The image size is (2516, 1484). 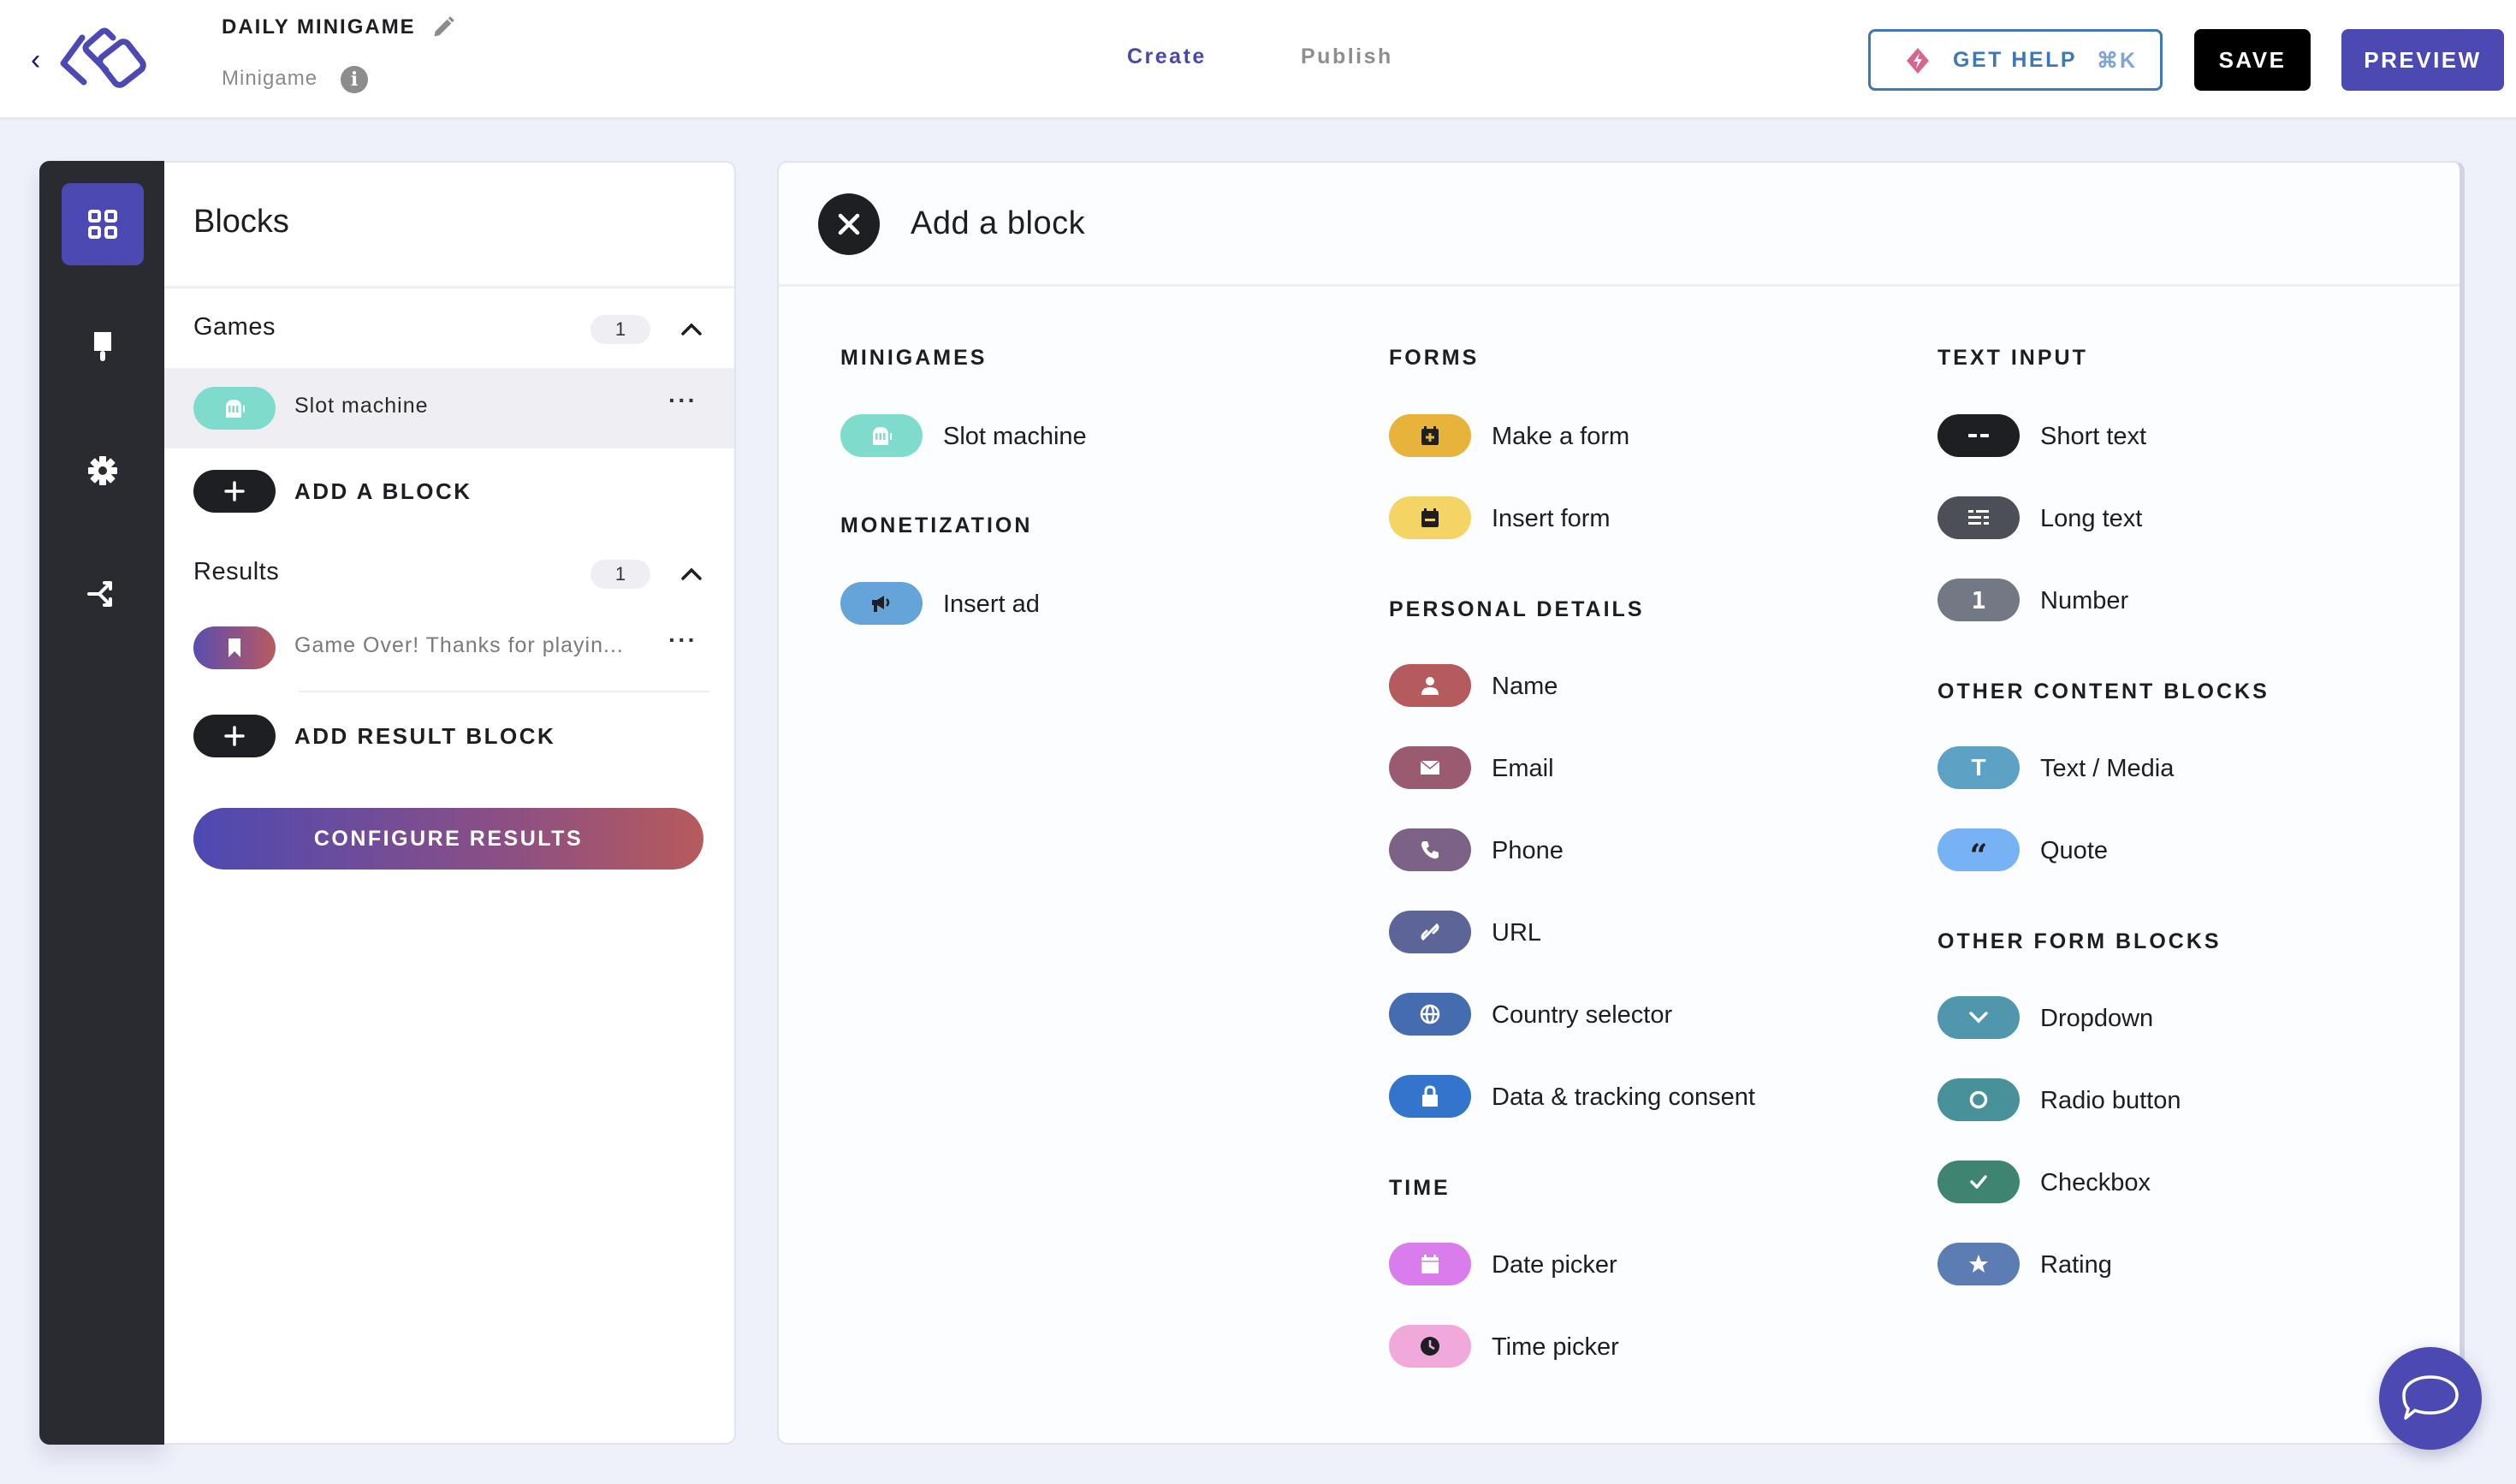 I want to click on add-block-button: ADD A BLOCK, so click(x=433, y=492).